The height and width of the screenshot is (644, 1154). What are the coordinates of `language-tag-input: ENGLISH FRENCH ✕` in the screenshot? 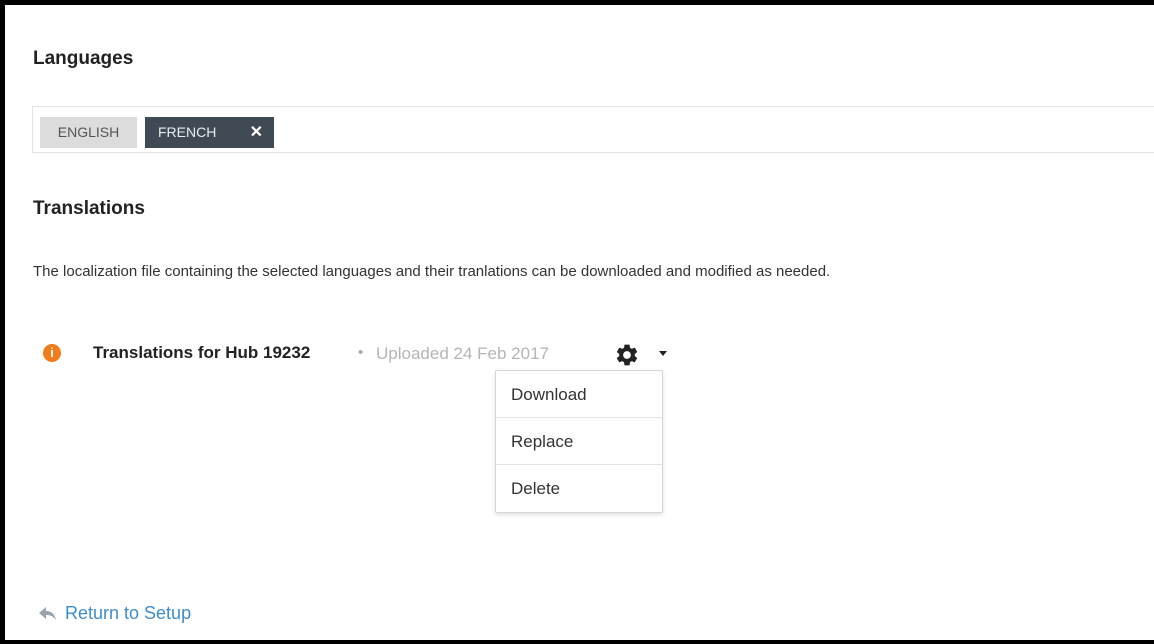 It's located at (593, 129).